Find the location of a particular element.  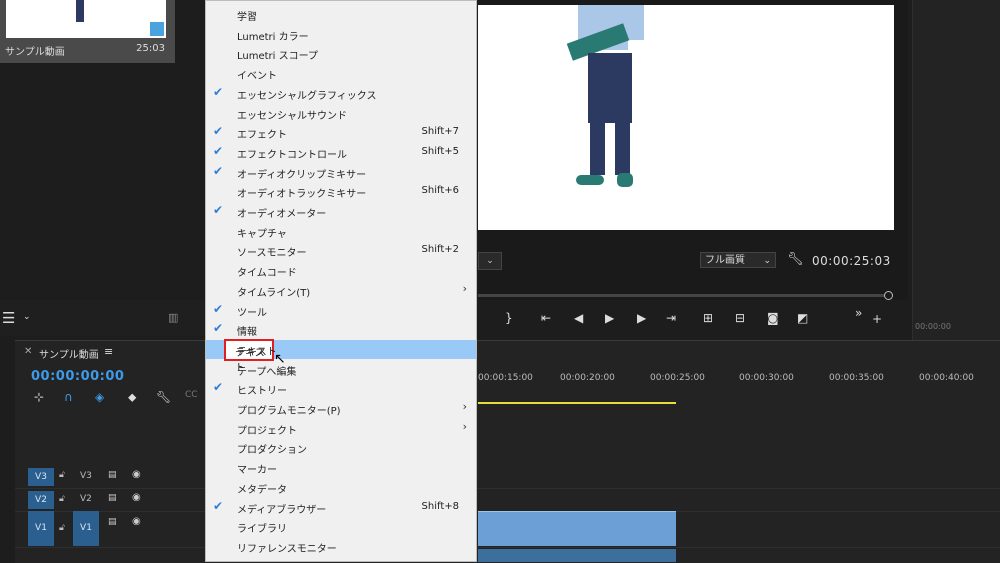

menu-item: タイムコード is located at coordinates (341, 270).